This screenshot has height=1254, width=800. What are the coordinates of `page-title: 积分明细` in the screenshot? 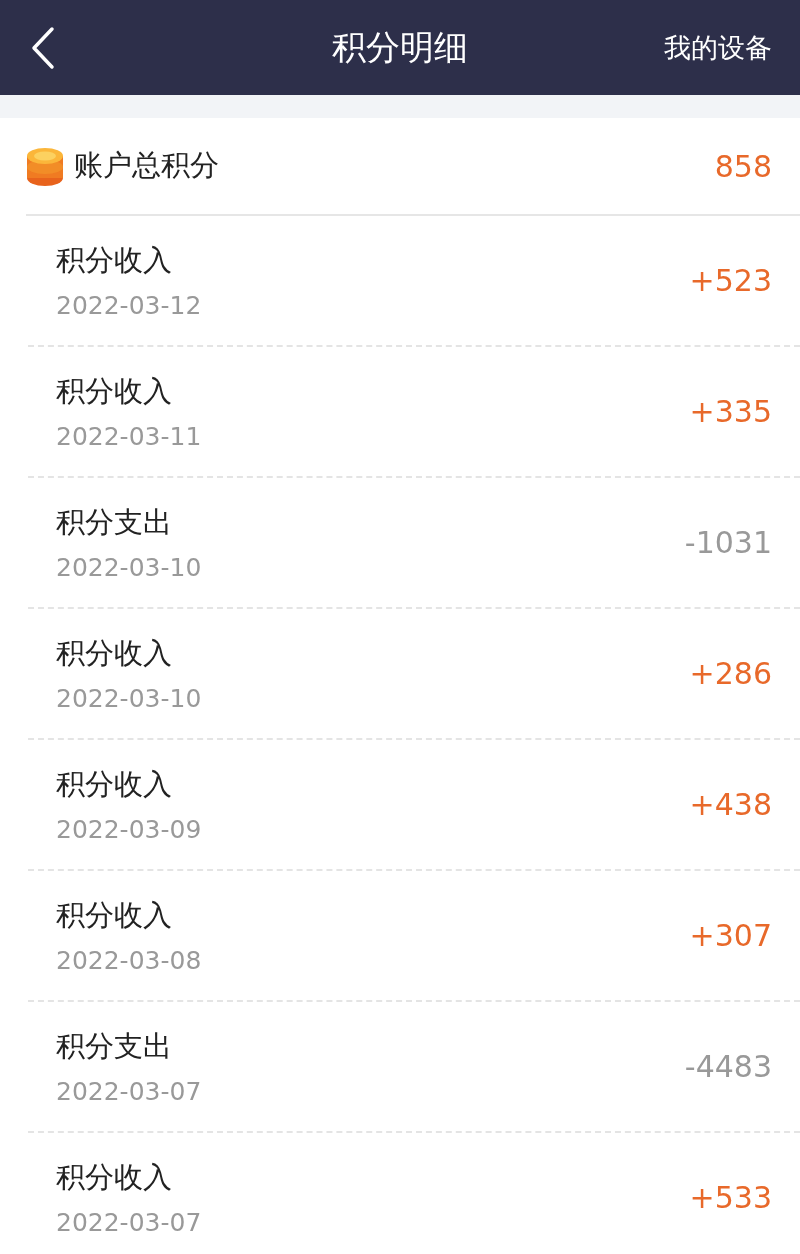 It's located at (400, 47).